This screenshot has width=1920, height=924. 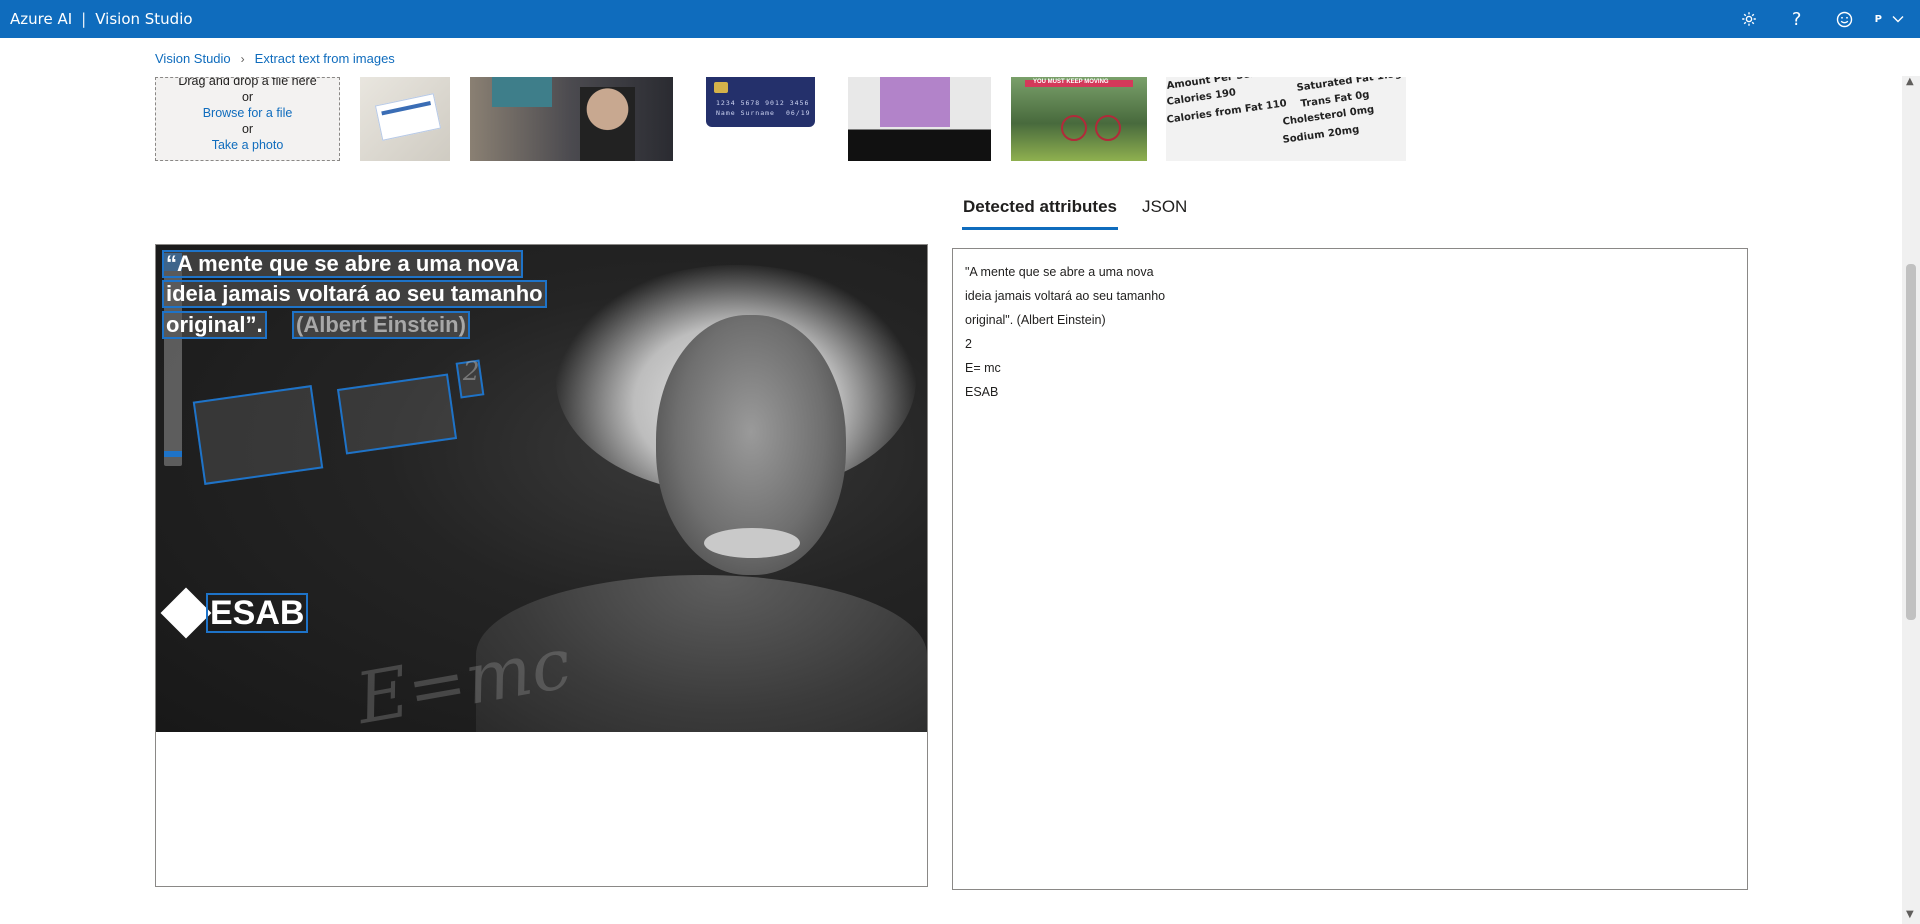 What do you see at coordinates (745, 113) in the screenshot?
I see `card-name: Name Surname` at bounding box center [745, 113].